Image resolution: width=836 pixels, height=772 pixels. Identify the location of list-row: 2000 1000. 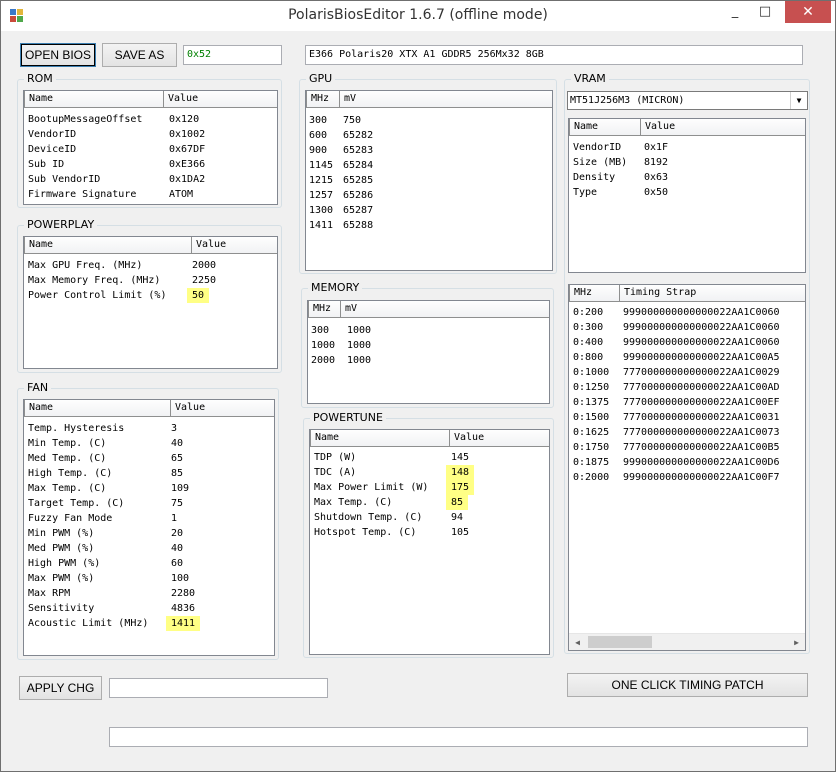
(428, 360).